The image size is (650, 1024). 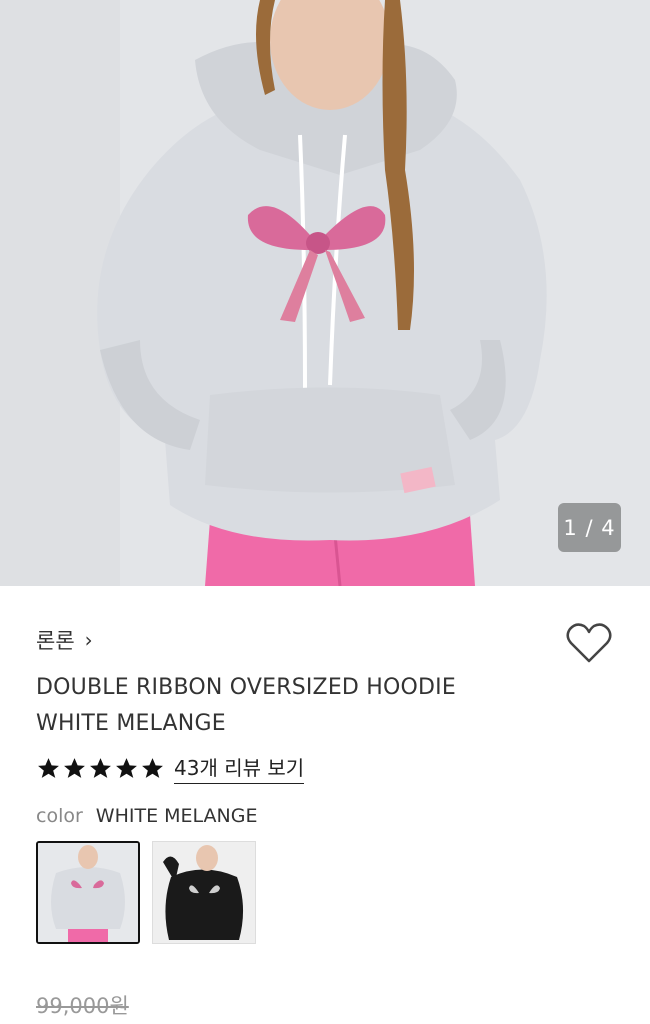 I want to click on color-row: color WHITE MELANGE, so click(x=146, y=816).